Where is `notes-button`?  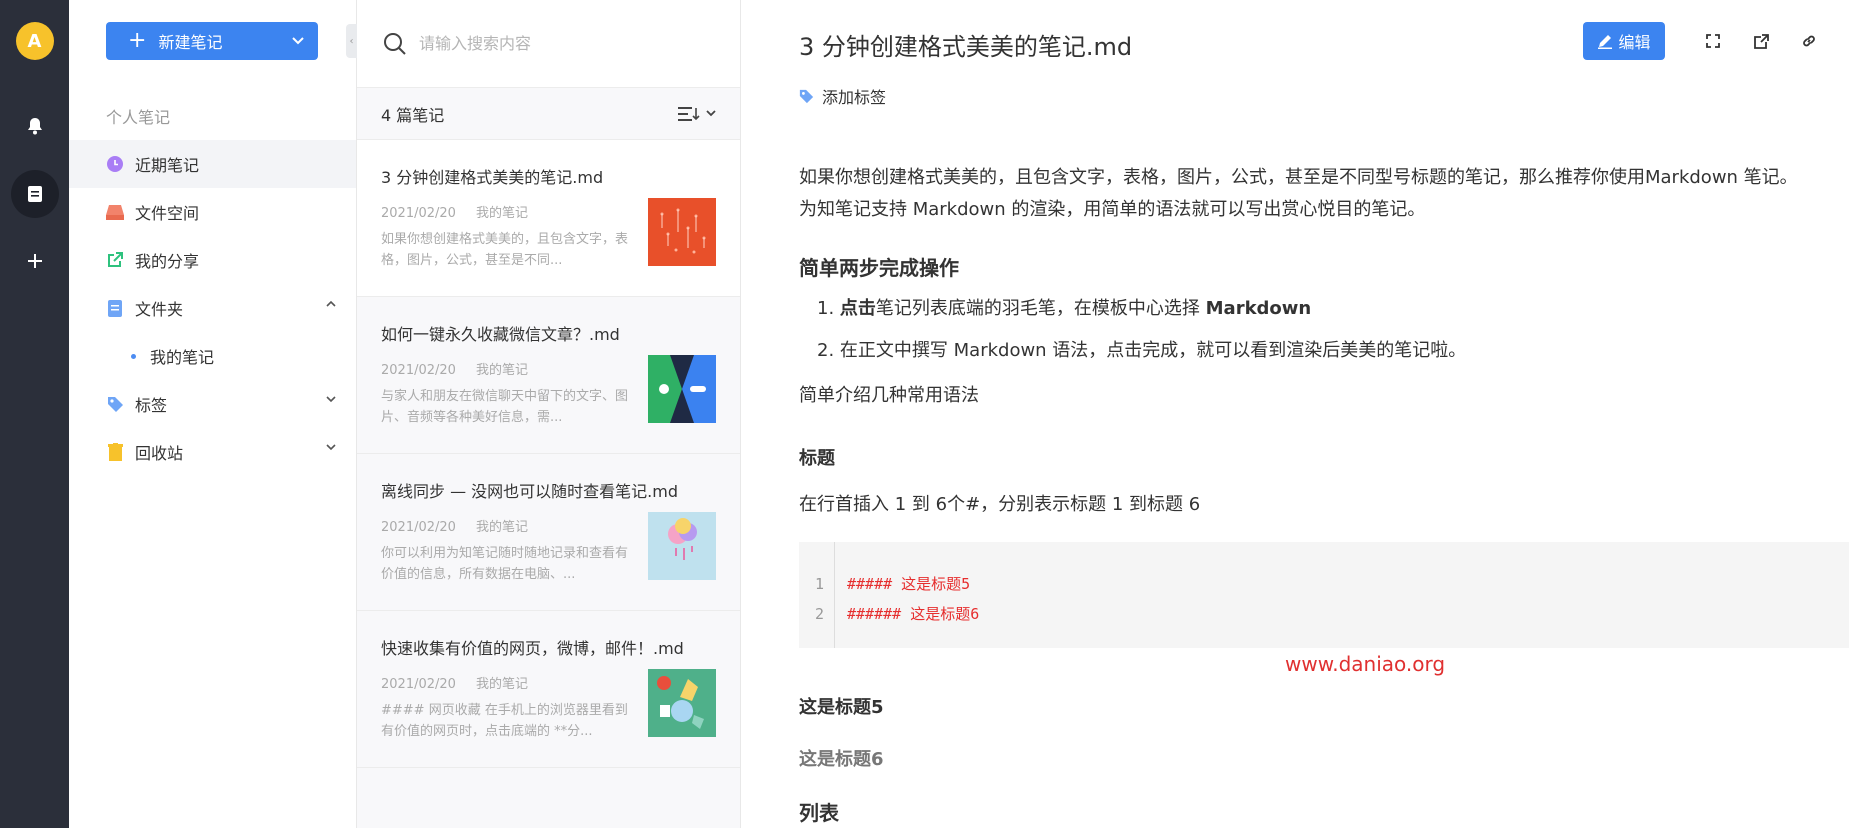
notes-button is located at coordinates (34, 194).